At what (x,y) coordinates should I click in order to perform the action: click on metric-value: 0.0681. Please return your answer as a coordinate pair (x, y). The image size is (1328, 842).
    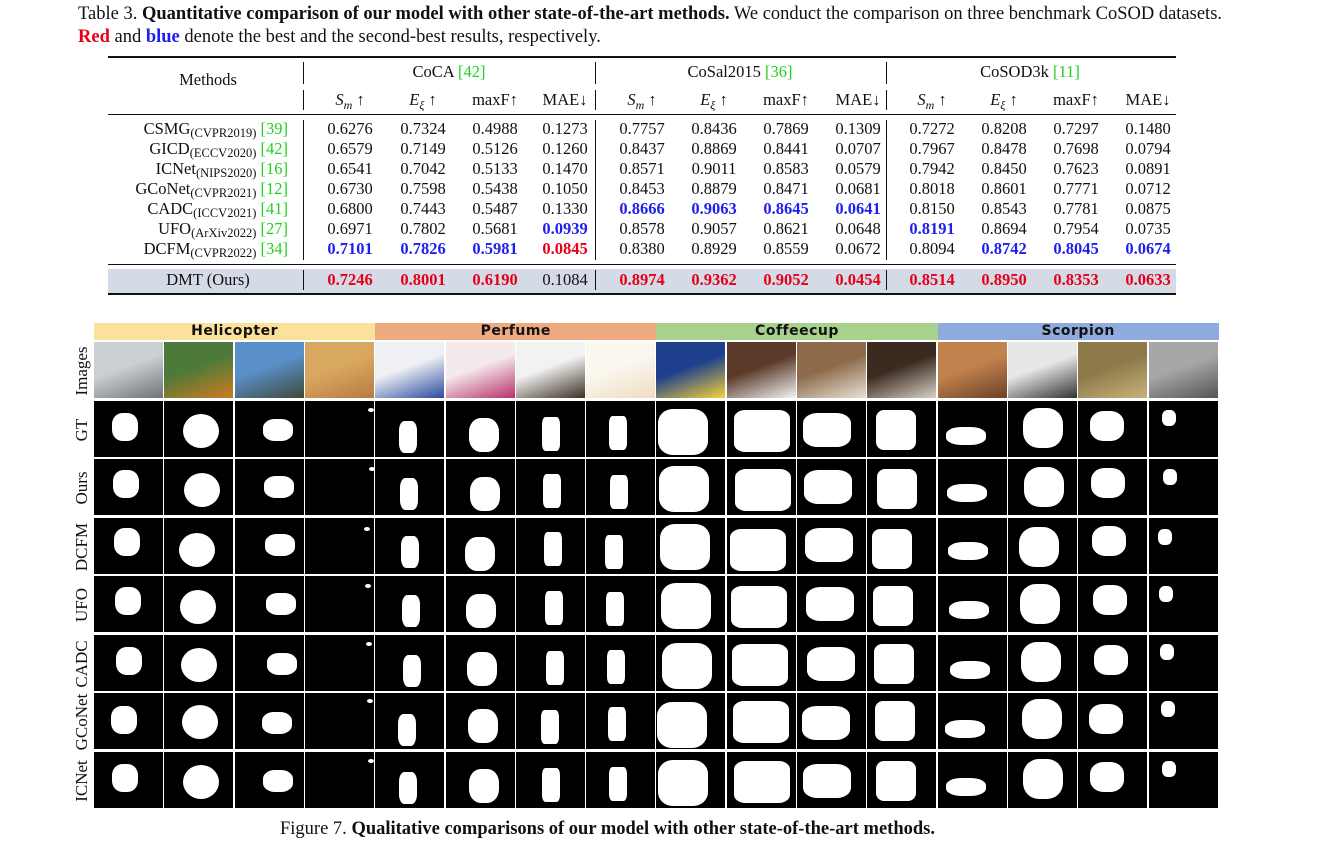
    Looking at the image, I should click on (858, 188).